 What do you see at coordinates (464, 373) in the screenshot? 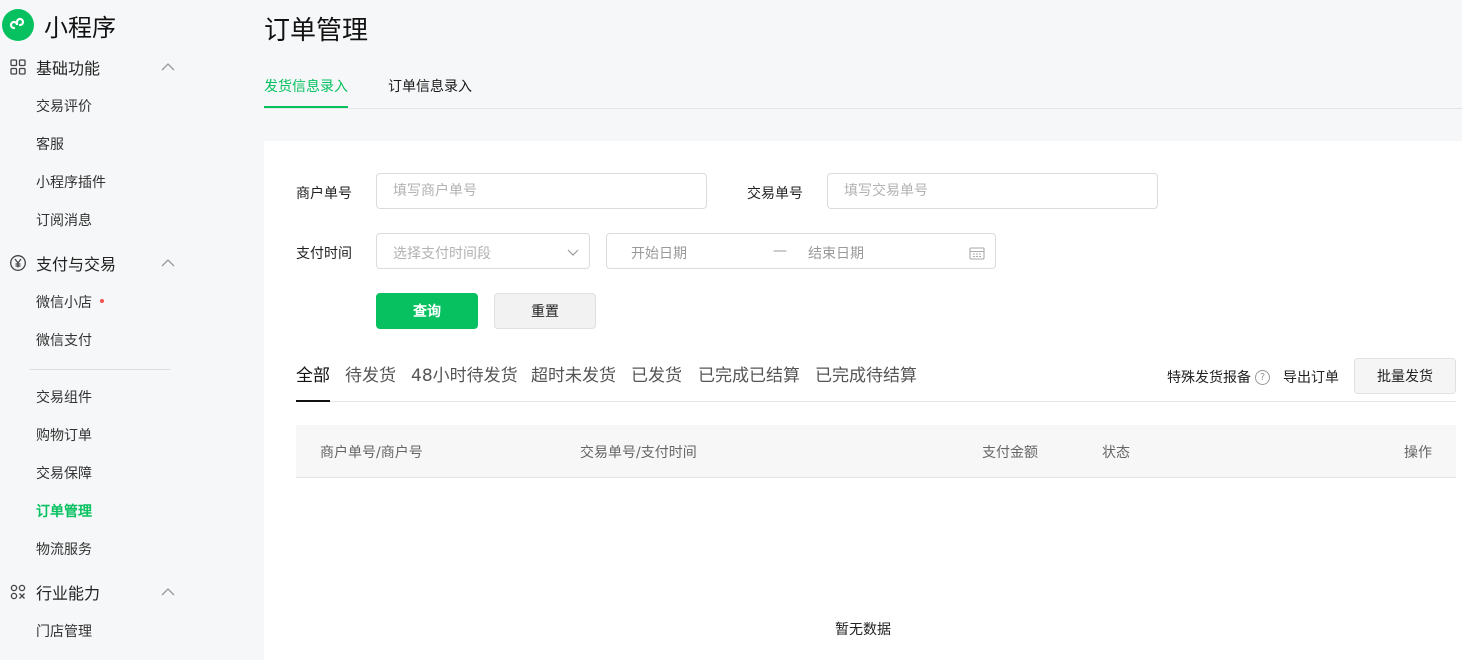
I see `status-tab-48h-pending: 48小时待发货` at bounding box center [464, 373].